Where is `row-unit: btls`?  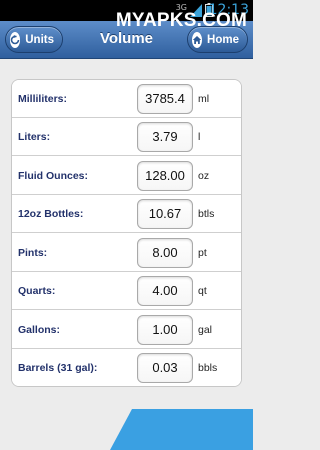
row-unit: btls is located at coordinates (206, 214).